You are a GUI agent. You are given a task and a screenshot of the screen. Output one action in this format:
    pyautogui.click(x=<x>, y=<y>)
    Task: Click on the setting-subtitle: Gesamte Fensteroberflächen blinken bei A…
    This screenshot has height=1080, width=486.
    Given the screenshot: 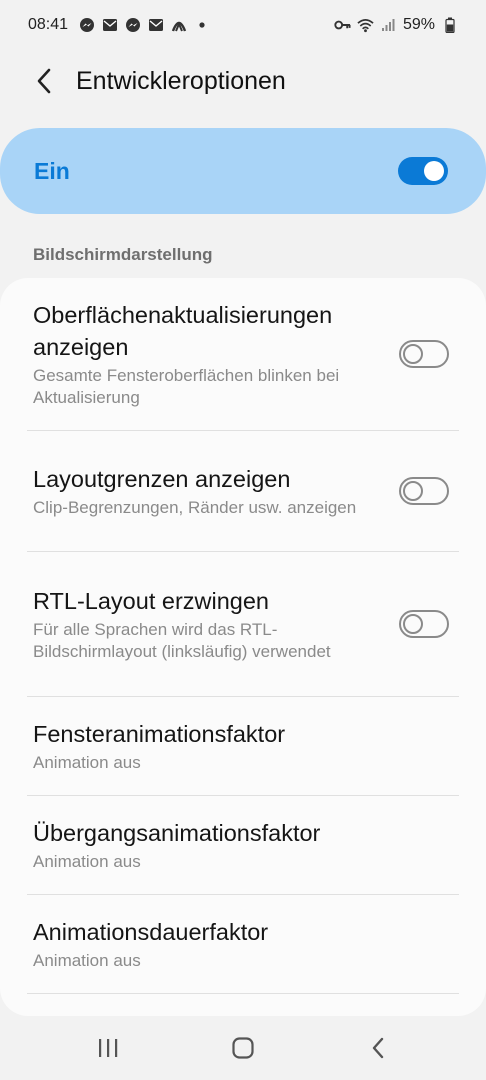 What is the action you would take?
    pyautogui.click(x=186, y=386)
    